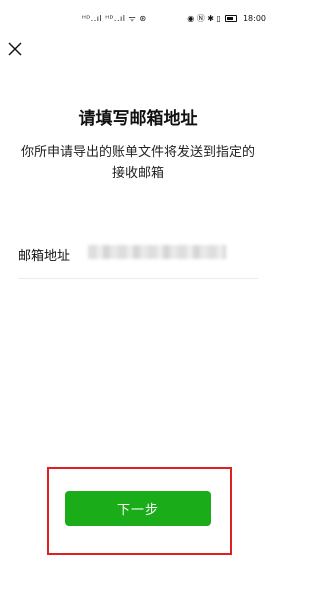 Image resolution: width=320 pixels, height=600 pixels. I want to click on page-title: 请填写邮箱地址, so click(138, 119).